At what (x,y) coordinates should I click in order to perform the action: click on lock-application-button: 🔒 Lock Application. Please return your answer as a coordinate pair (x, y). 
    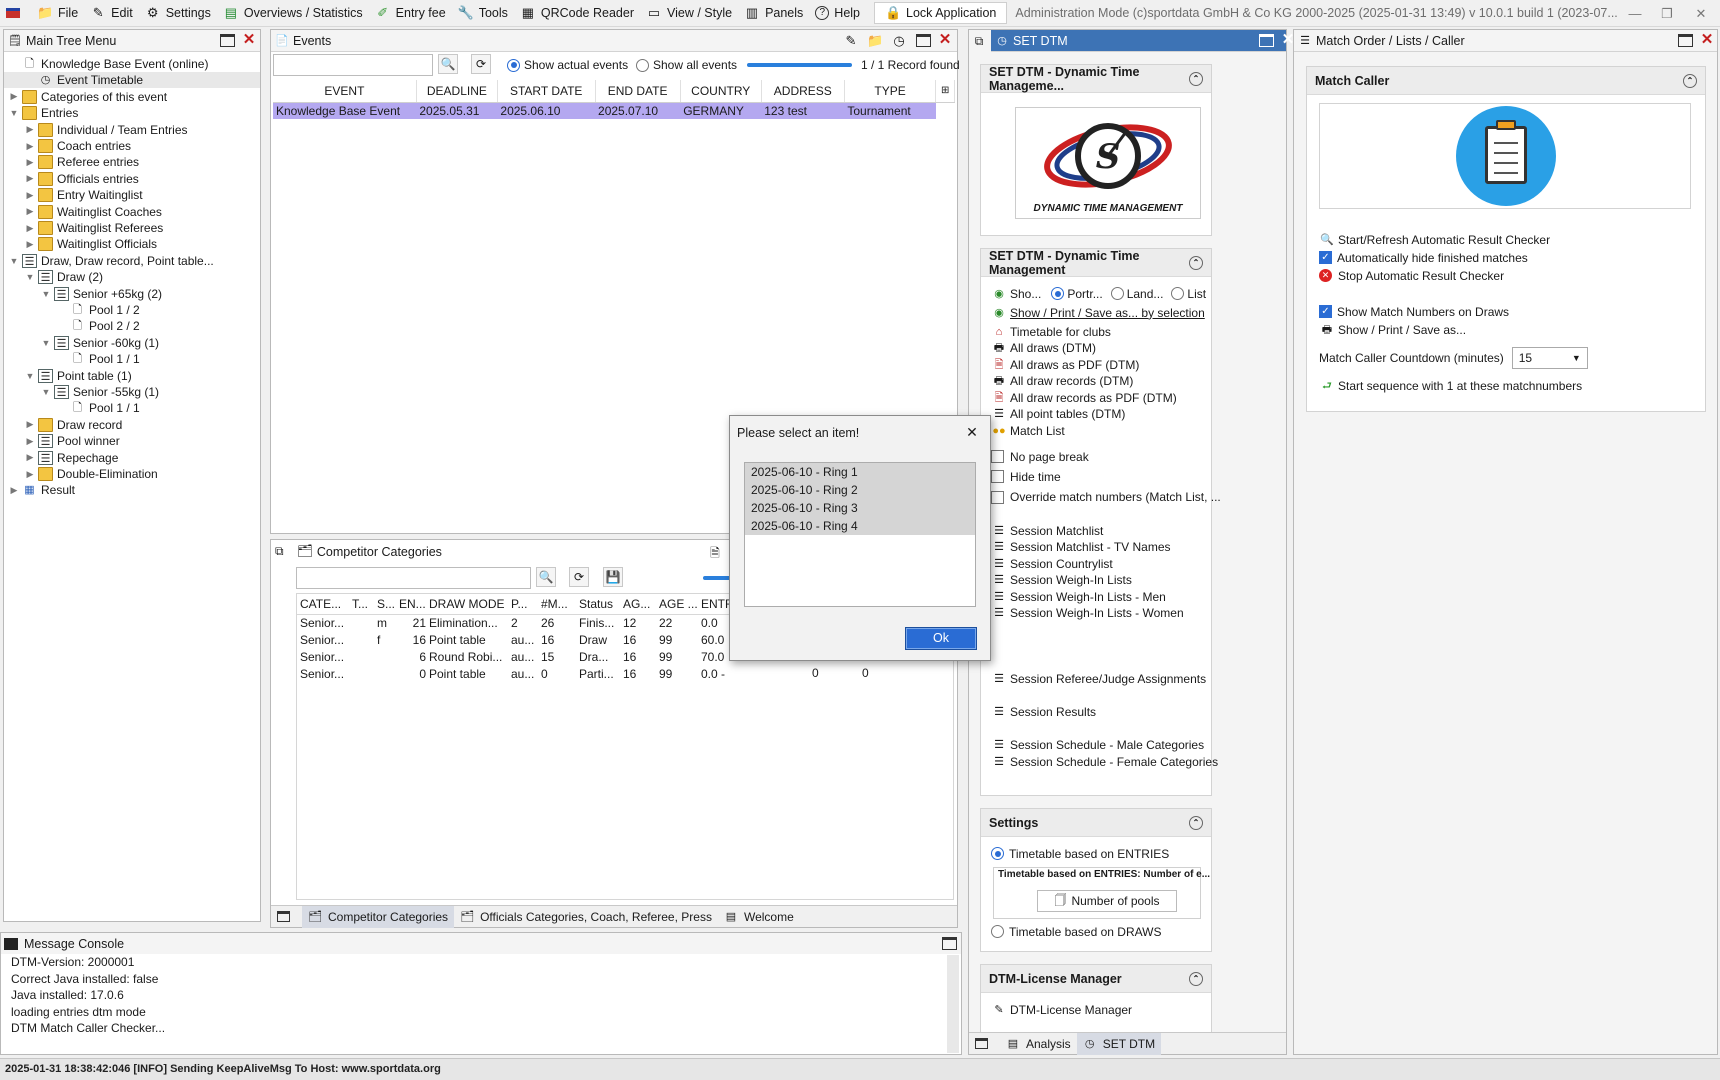
    Looking at the image, I should click on (941, 13).